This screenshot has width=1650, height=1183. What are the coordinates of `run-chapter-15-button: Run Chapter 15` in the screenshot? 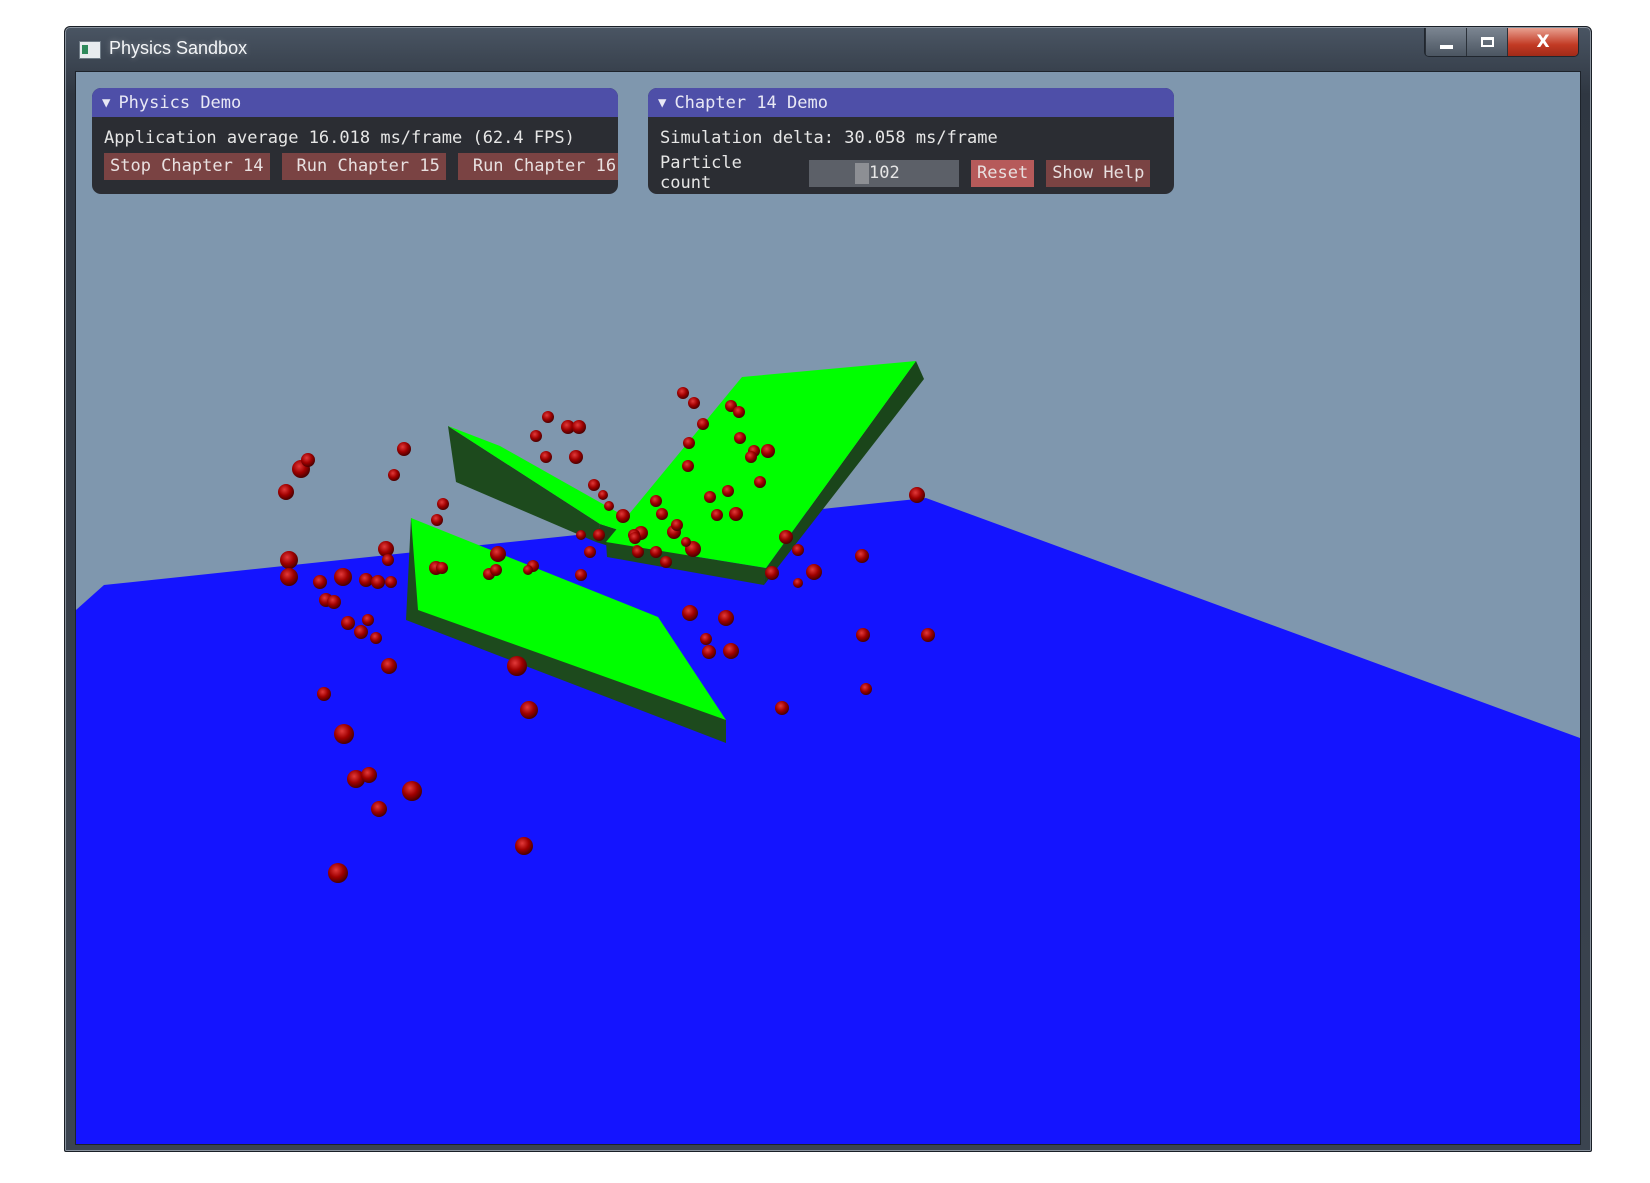 It's located at (363, 166).